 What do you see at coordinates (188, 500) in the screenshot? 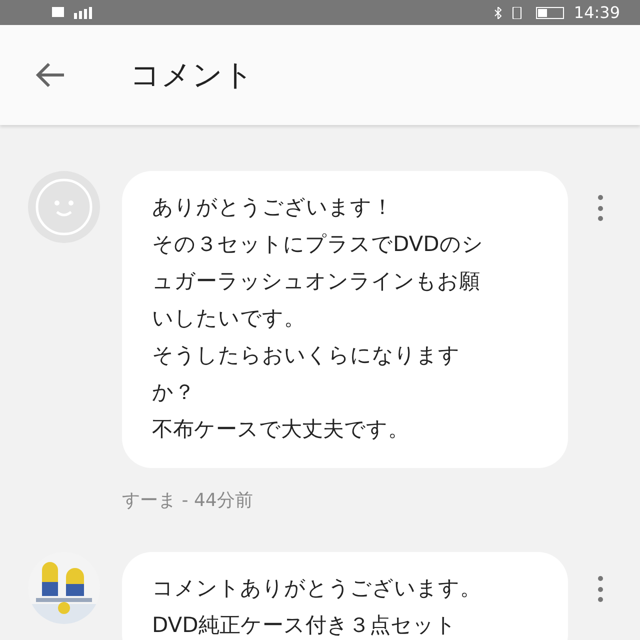
I see `comment-meta: すーま - 44分前` at bounding box center [188, 500].